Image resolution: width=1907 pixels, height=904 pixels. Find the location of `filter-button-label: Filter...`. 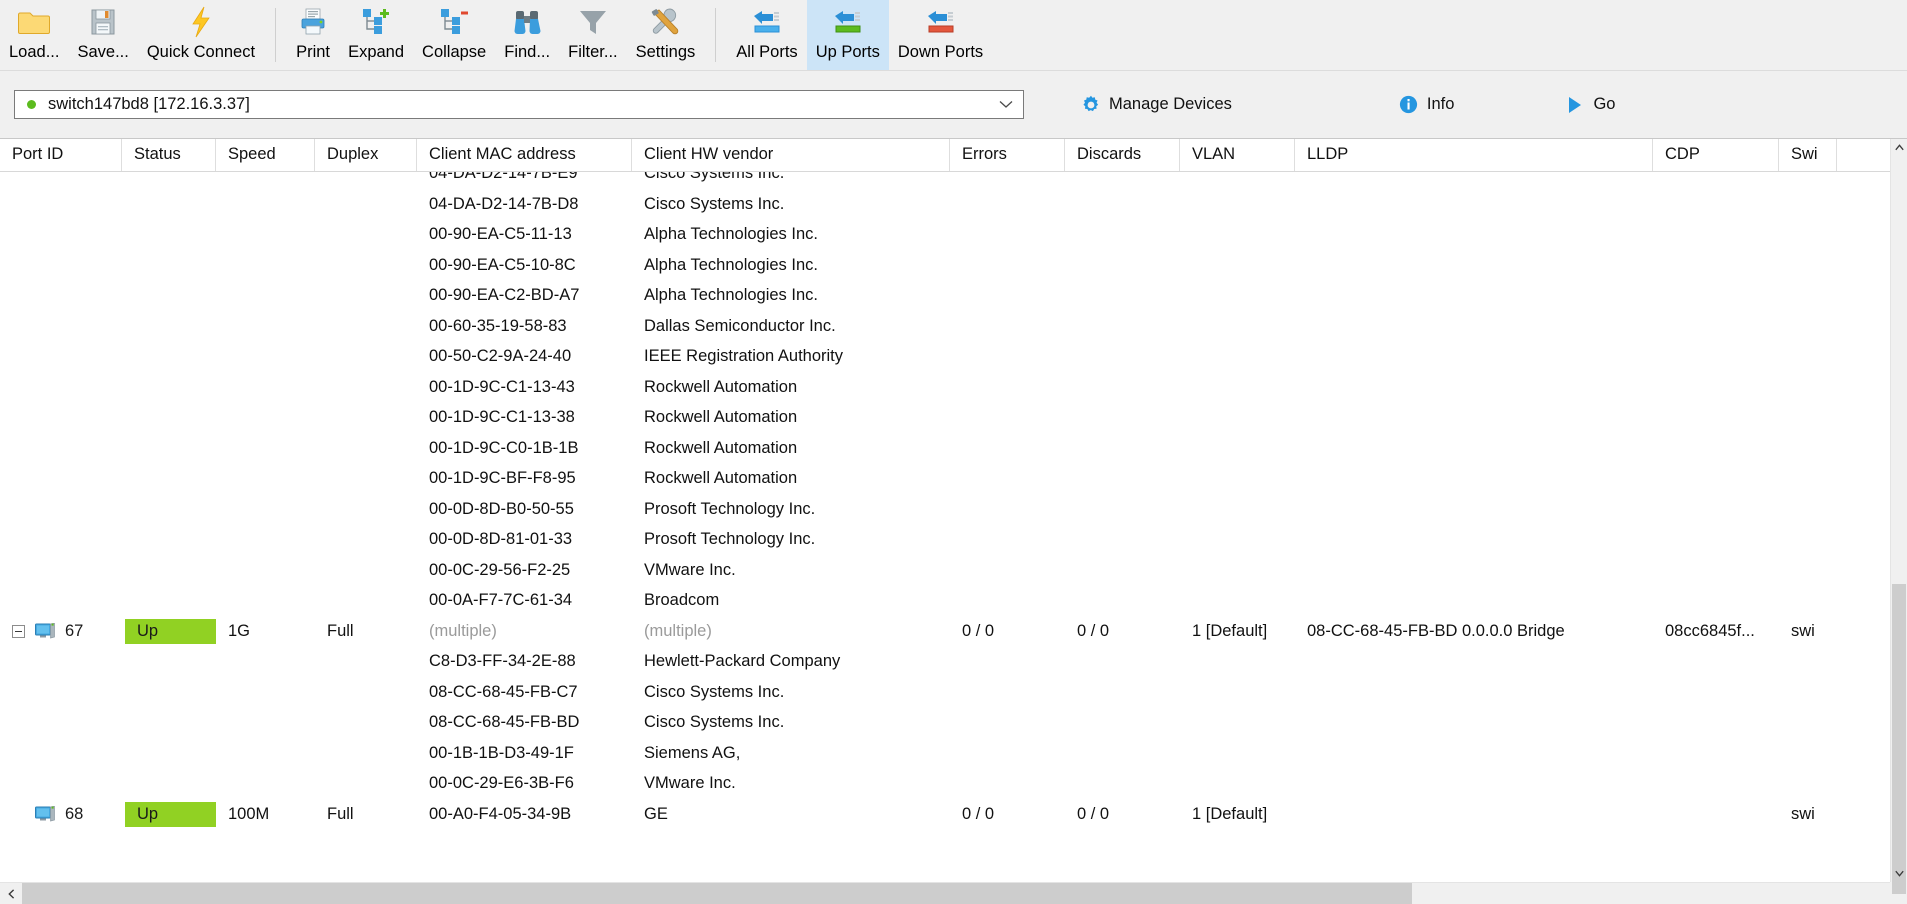

filter-button-label: Filter... is located at coordinates (593, 52).